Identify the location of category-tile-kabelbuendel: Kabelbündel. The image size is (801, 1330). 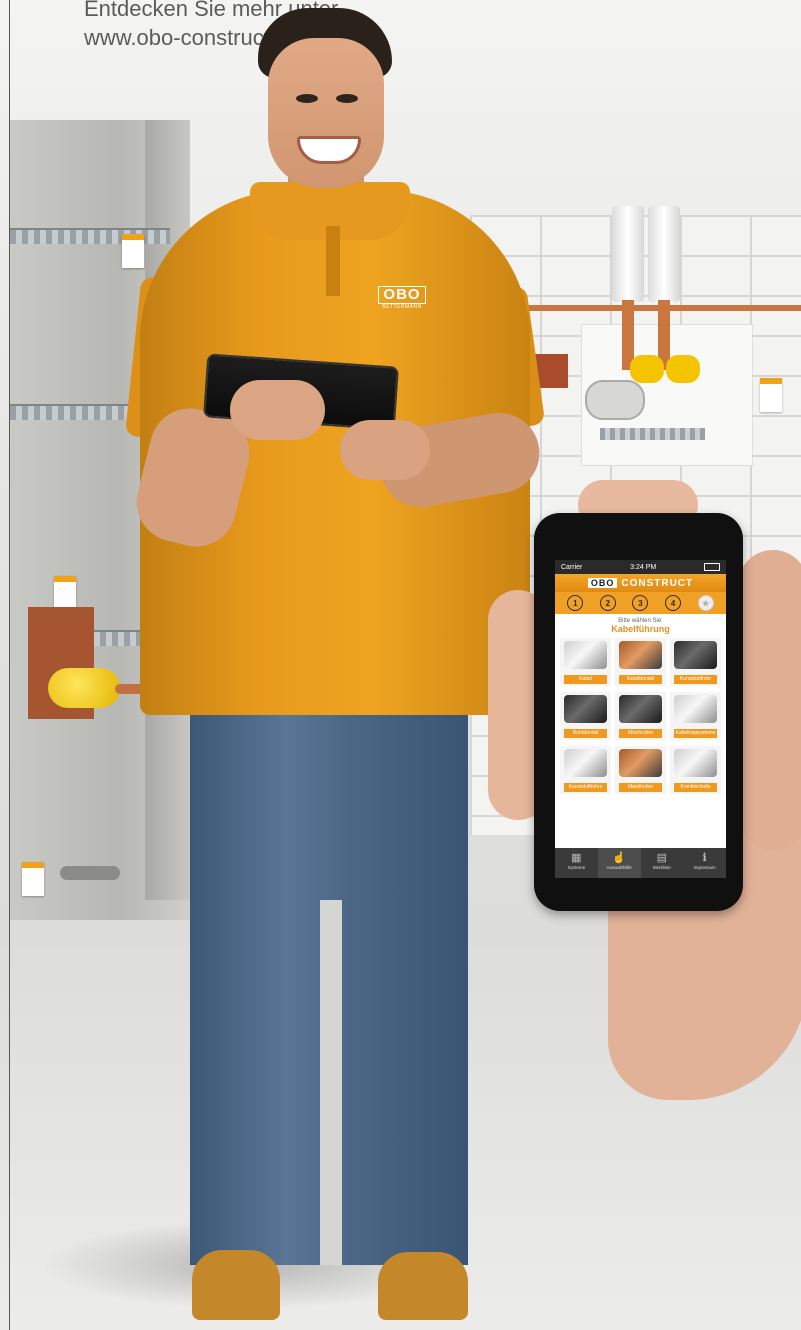
(640, 662).